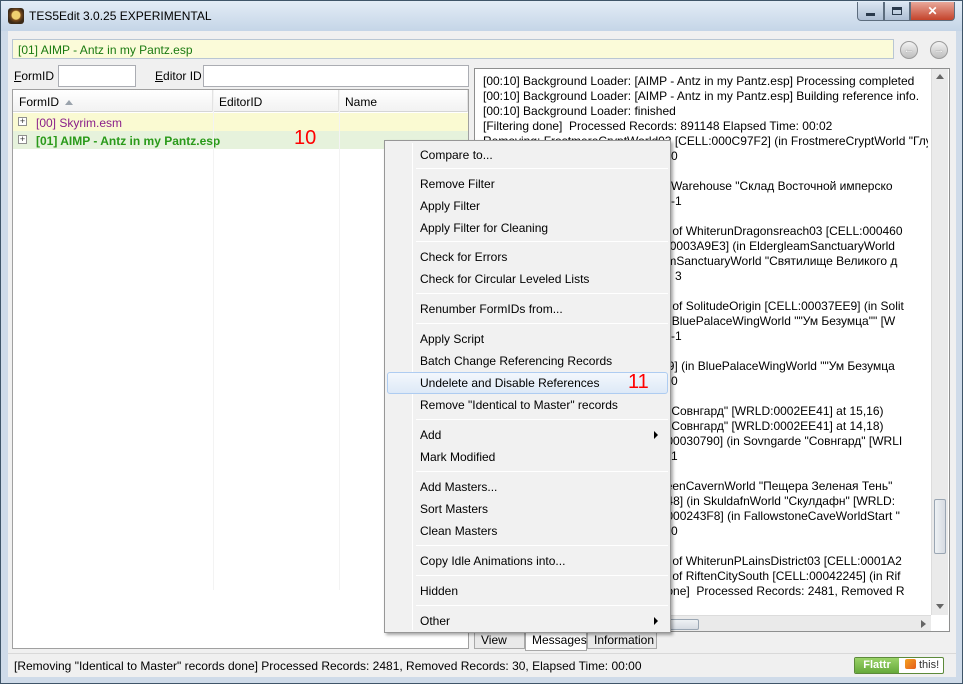  I want to click on flattr-icon, so click(910, 664).